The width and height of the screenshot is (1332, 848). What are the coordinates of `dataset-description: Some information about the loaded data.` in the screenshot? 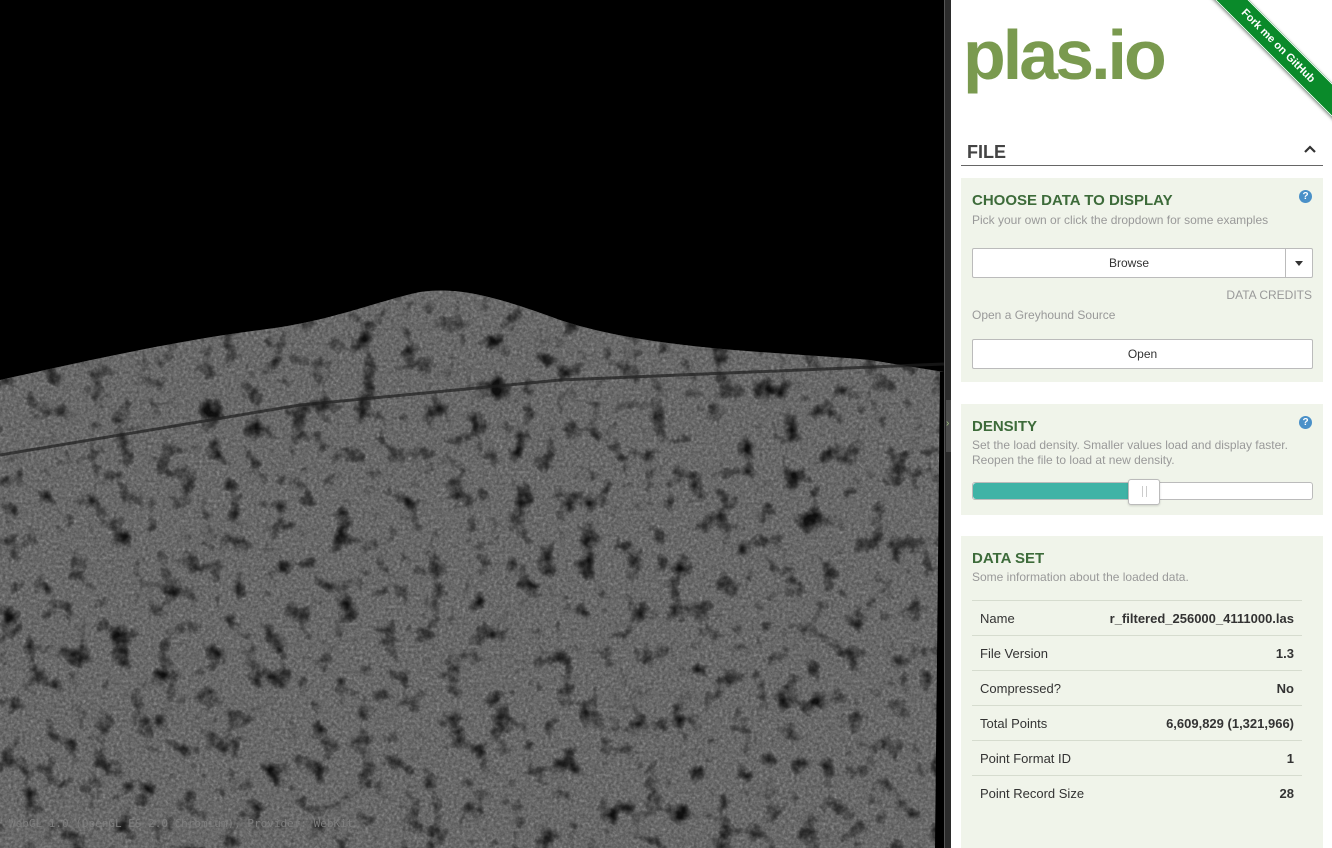 It's located at (1080, 577).